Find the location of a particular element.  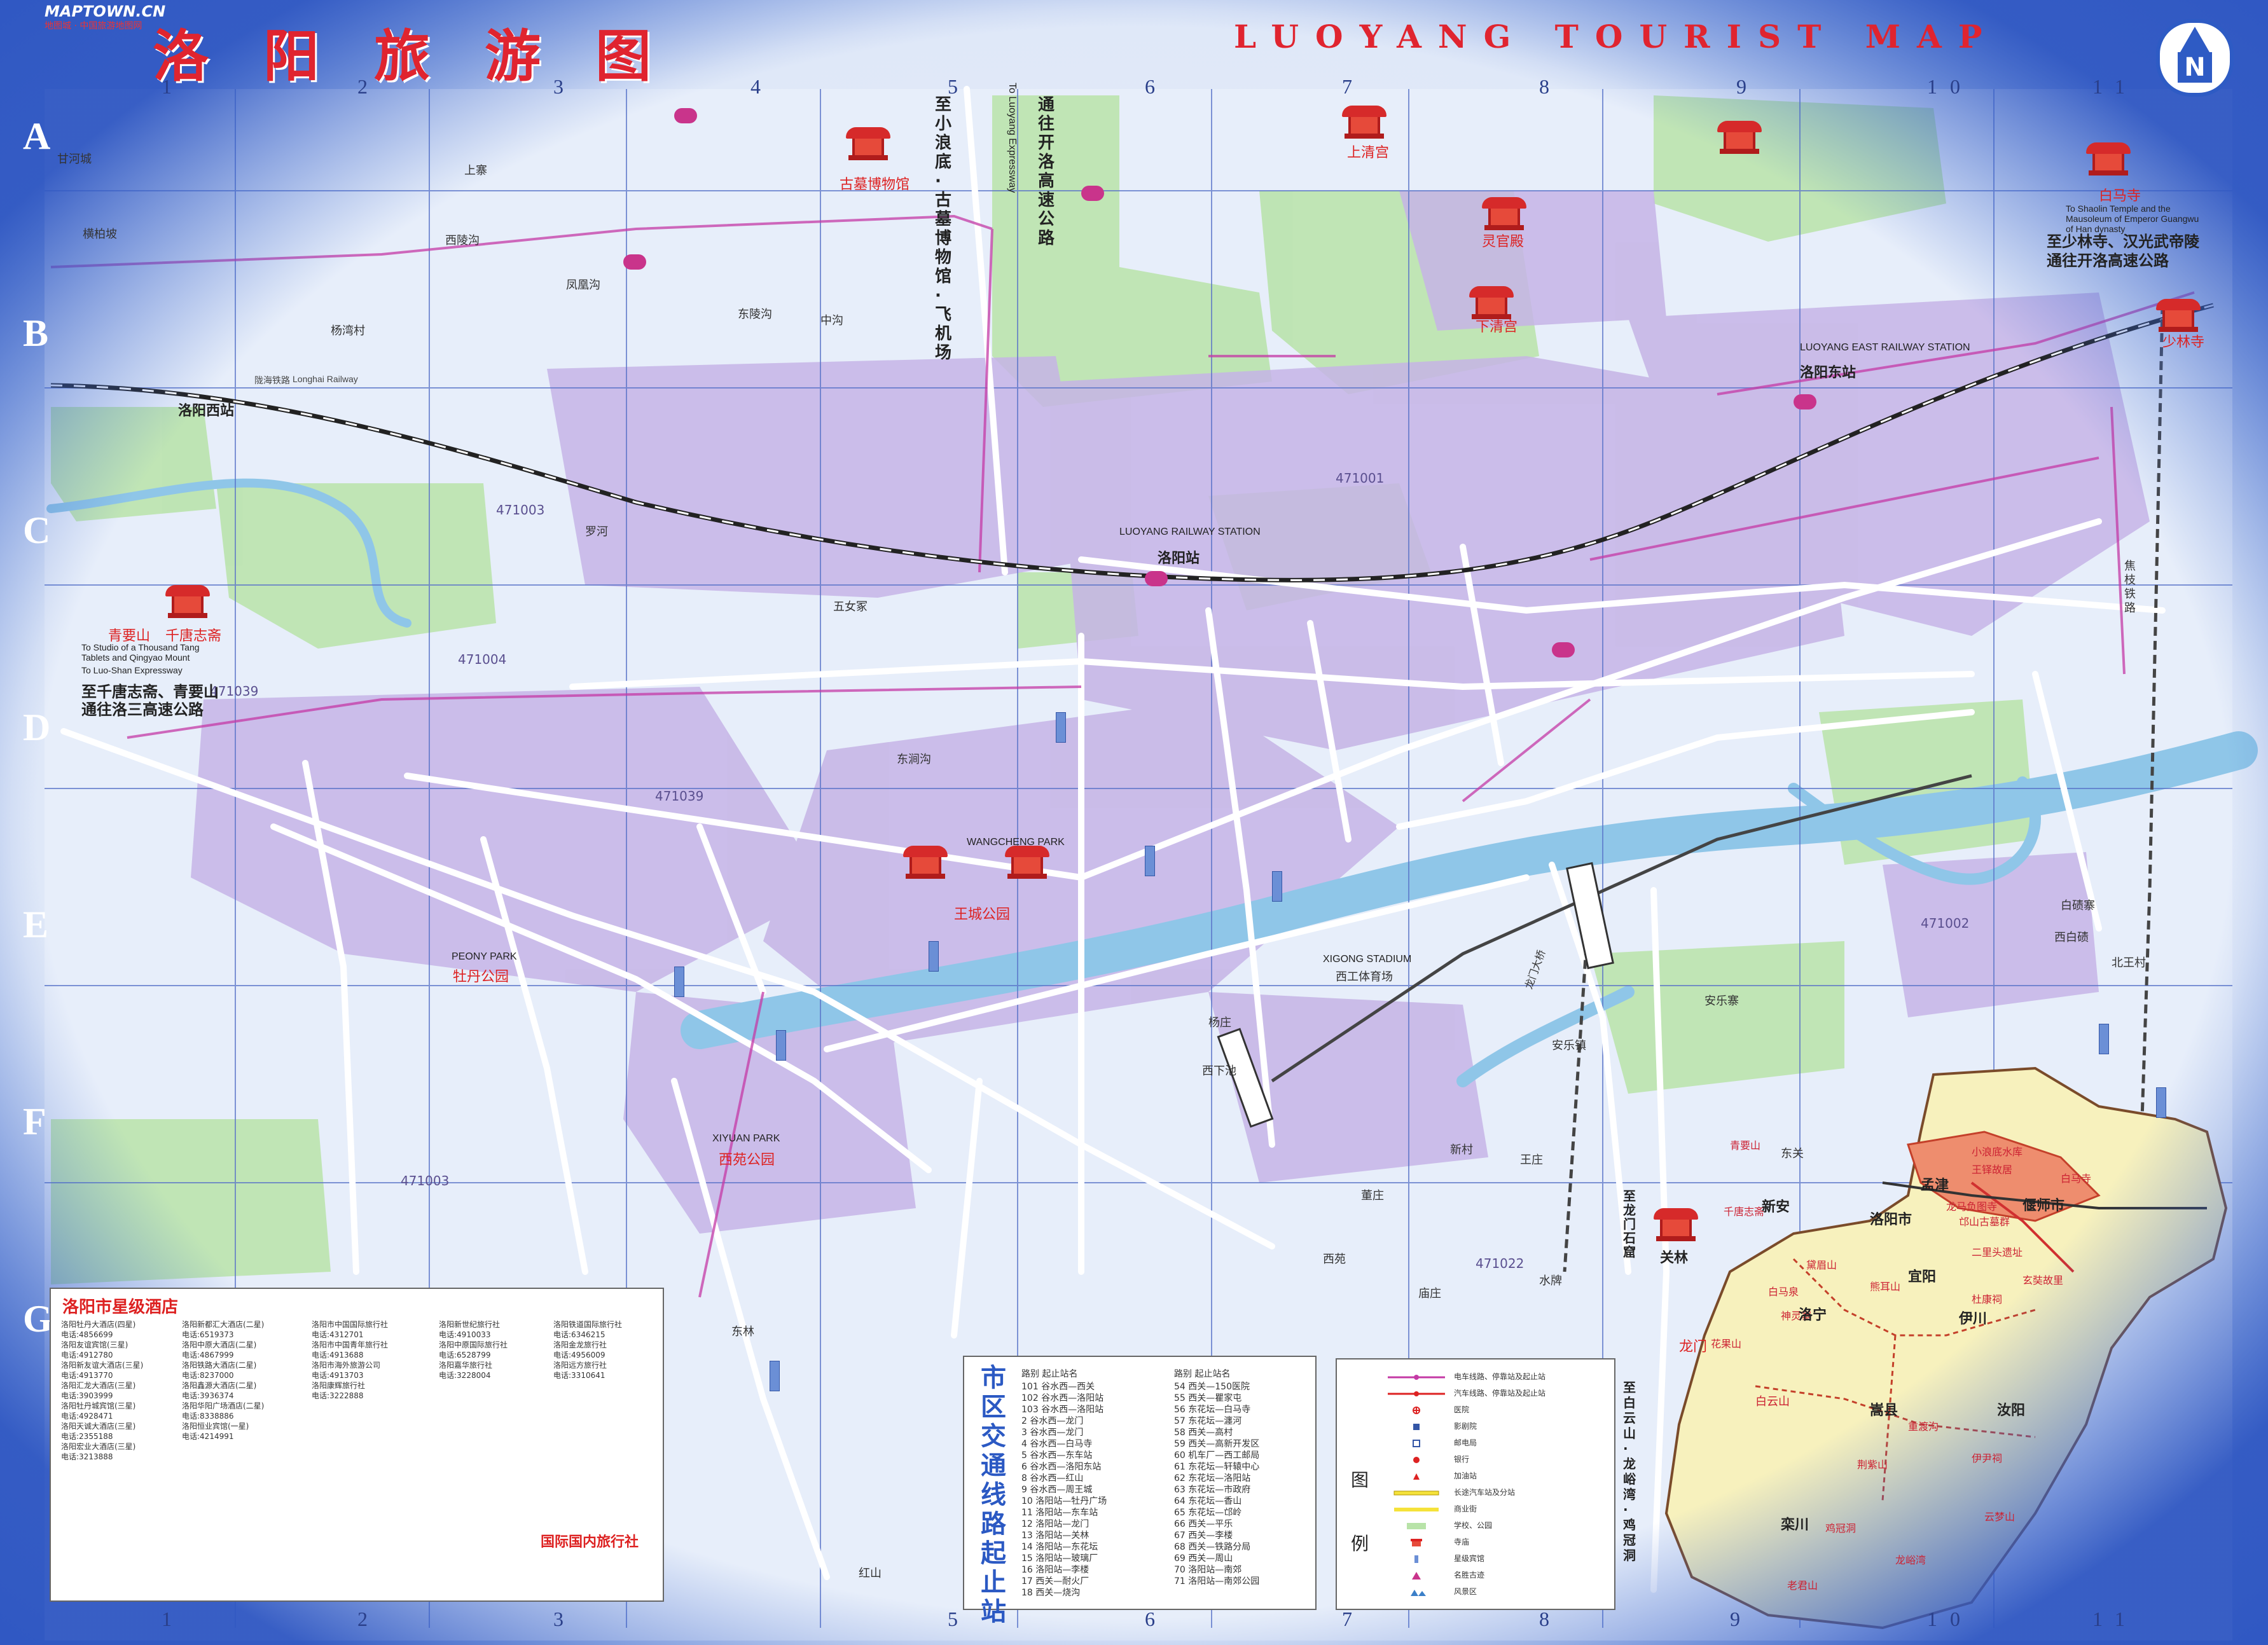

inset-spot: 重渡沟 is located at coordinates (1923, 1425).